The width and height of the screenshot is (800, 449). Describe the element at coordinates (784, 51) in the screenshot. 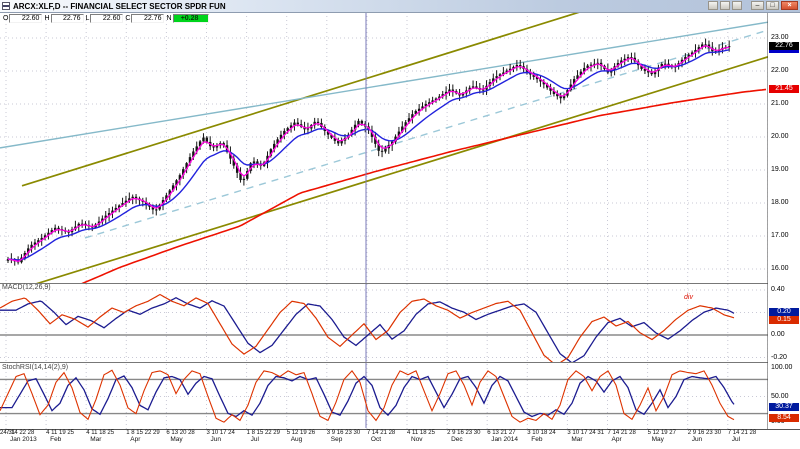

I see `ma-slow-price-box` at that location.